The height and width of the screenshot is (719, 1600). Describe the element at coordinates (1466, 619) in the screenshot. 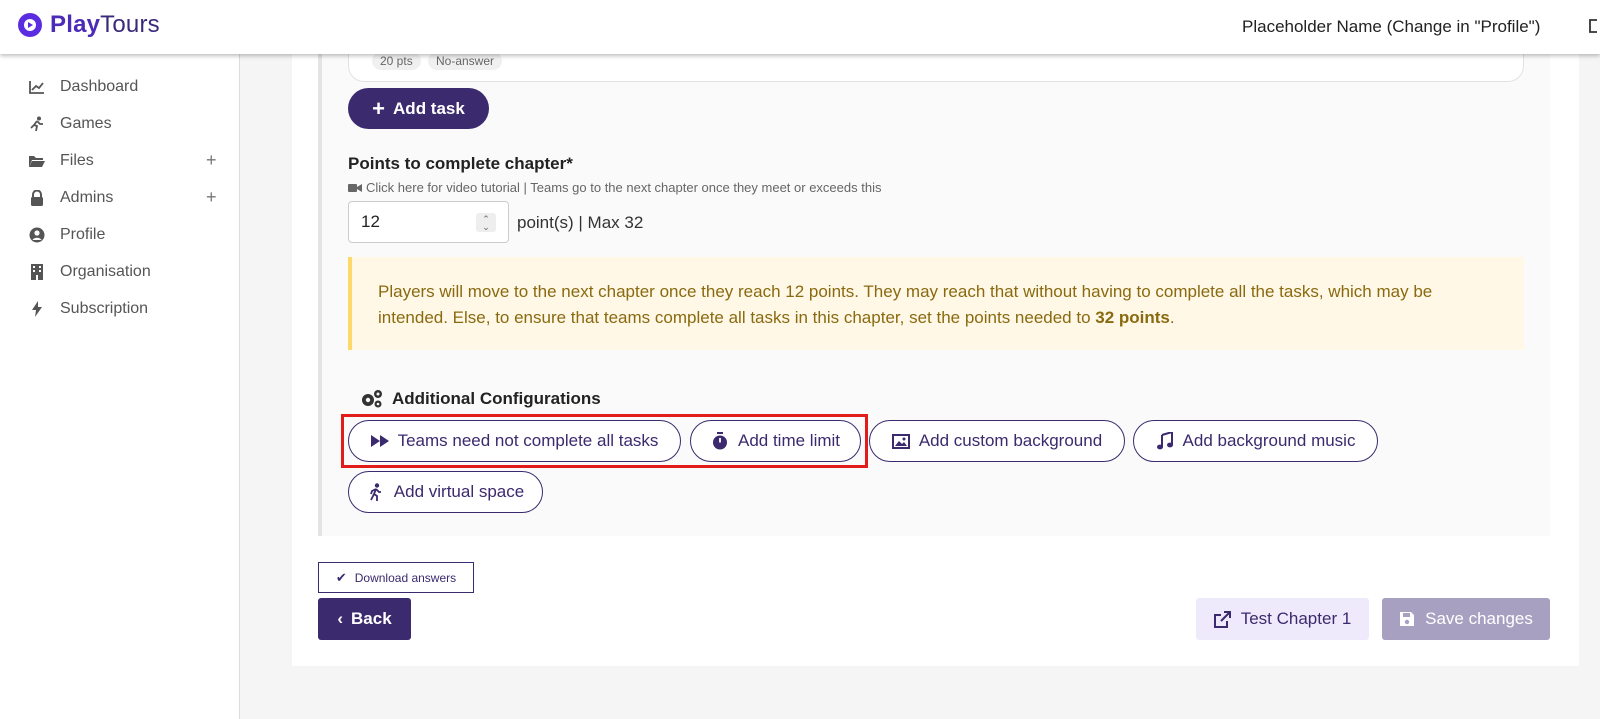

I see `save-changes-button: Save changes` at that location.